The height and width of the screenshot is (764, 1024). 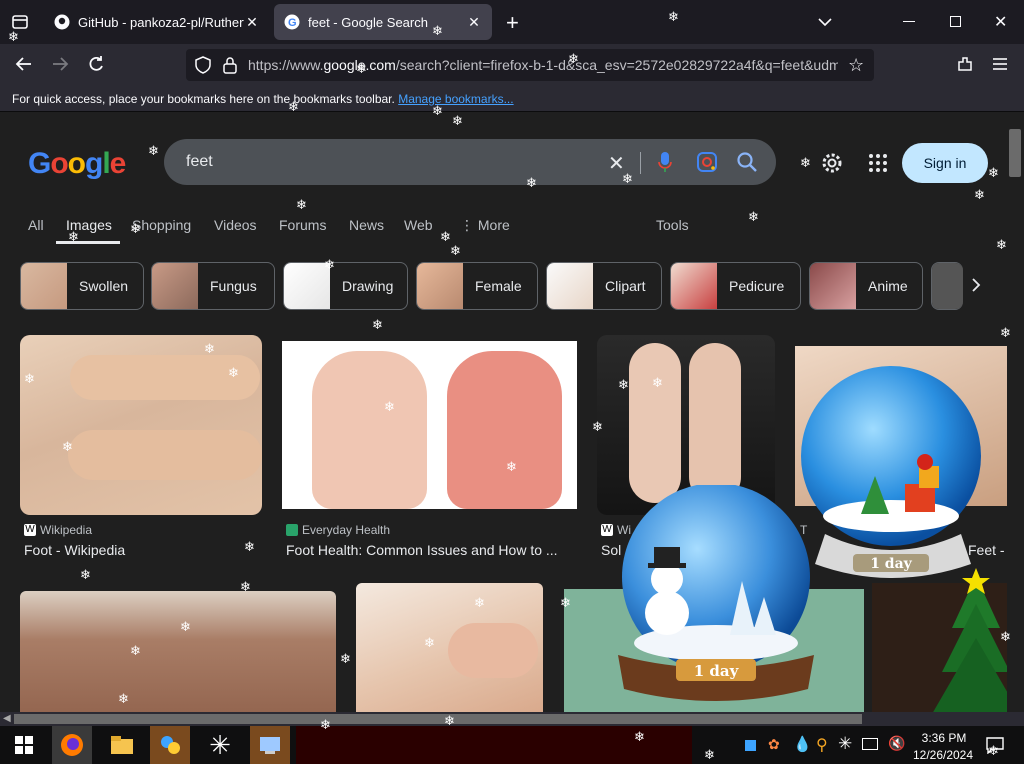 What do you see at coordinates (199, 162) in the screenshot?
I see `search-input: feet` at bounding box center [199, 162].